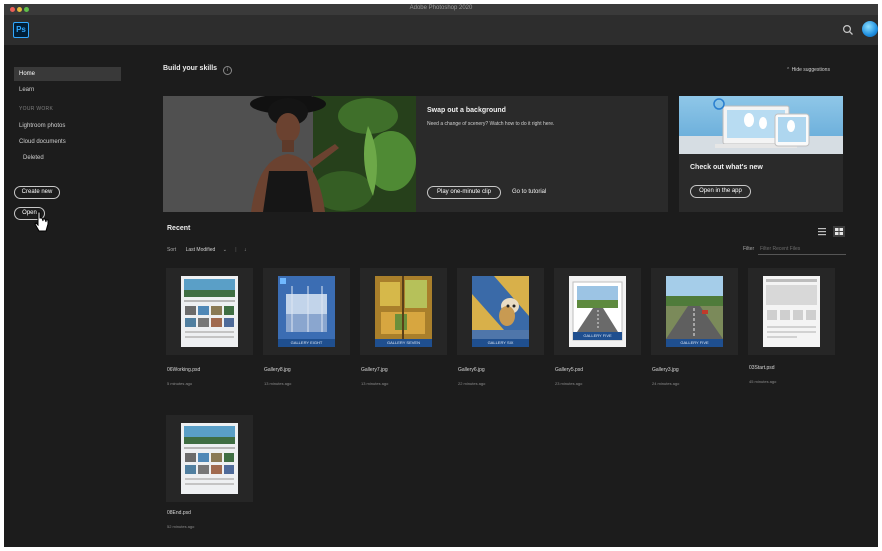 The width and height of the screenshot is (882, 551). Describe the element at coordinates (225, 250) in the screenshot. I see `chevron-down-icon: ⌄` at that location.